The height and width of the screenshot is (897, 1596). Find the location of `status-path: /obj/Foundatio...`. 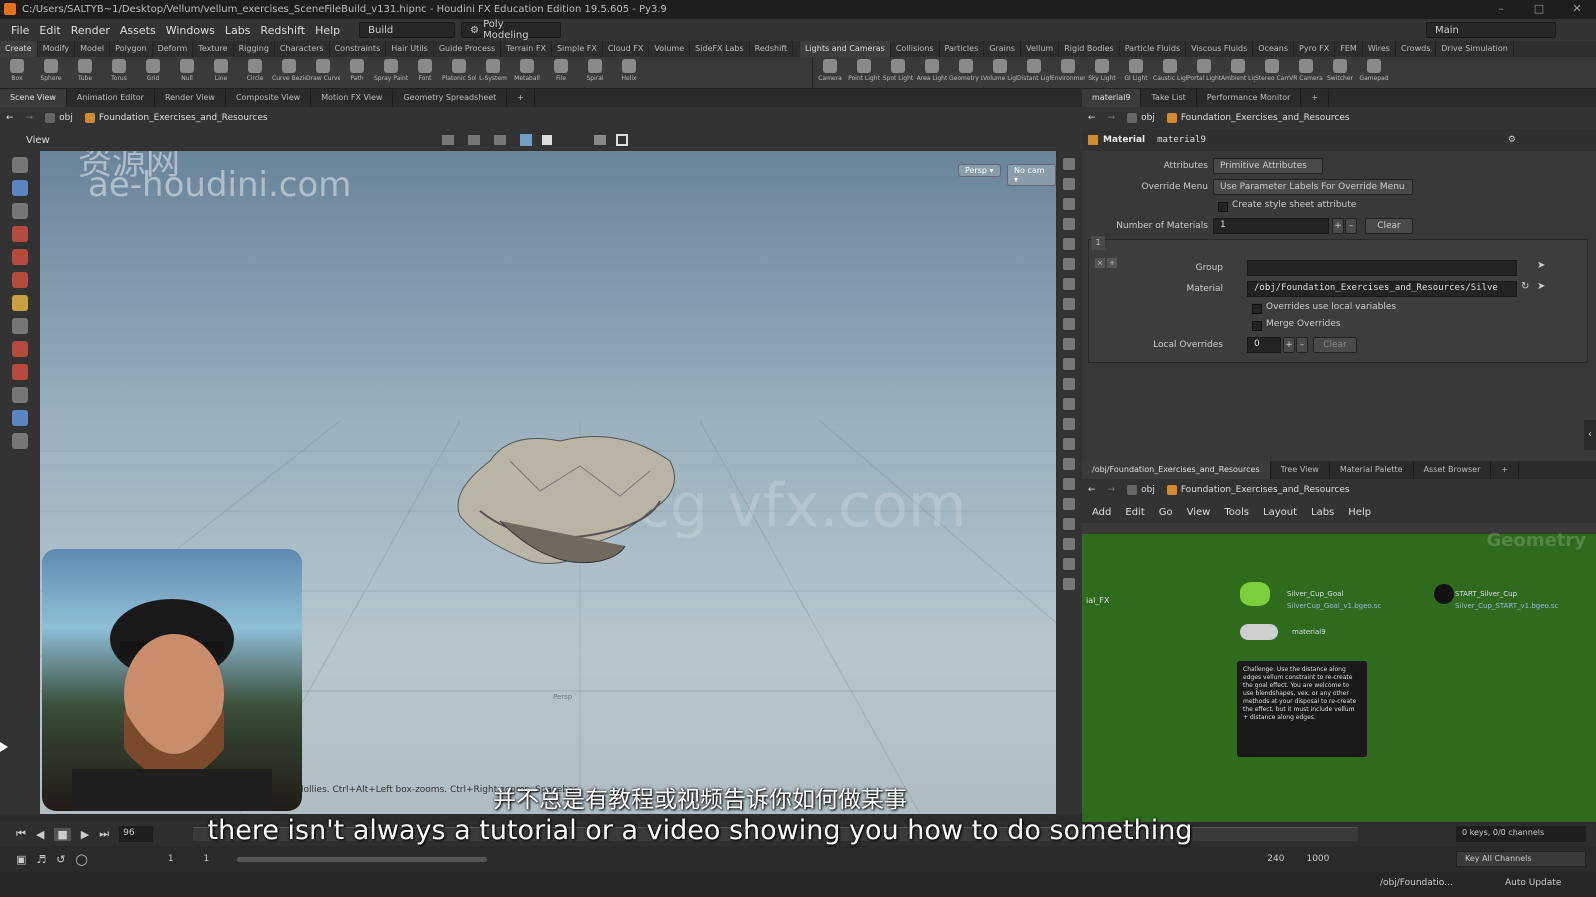

status-path: /obj/Foundatio... is located at coordinates (1416, 883).